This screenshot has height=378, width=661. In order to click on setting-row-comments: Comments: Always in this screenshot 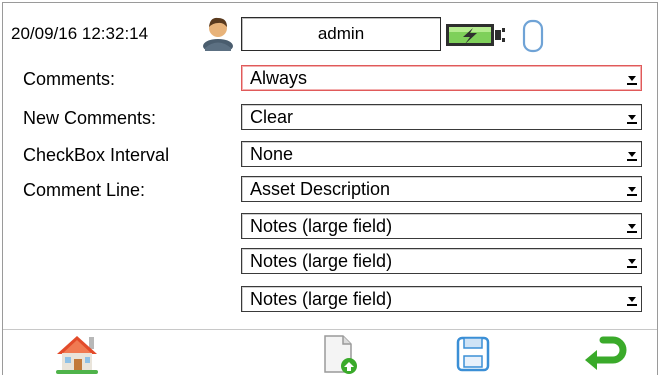, I will do `click(330, 80)`.